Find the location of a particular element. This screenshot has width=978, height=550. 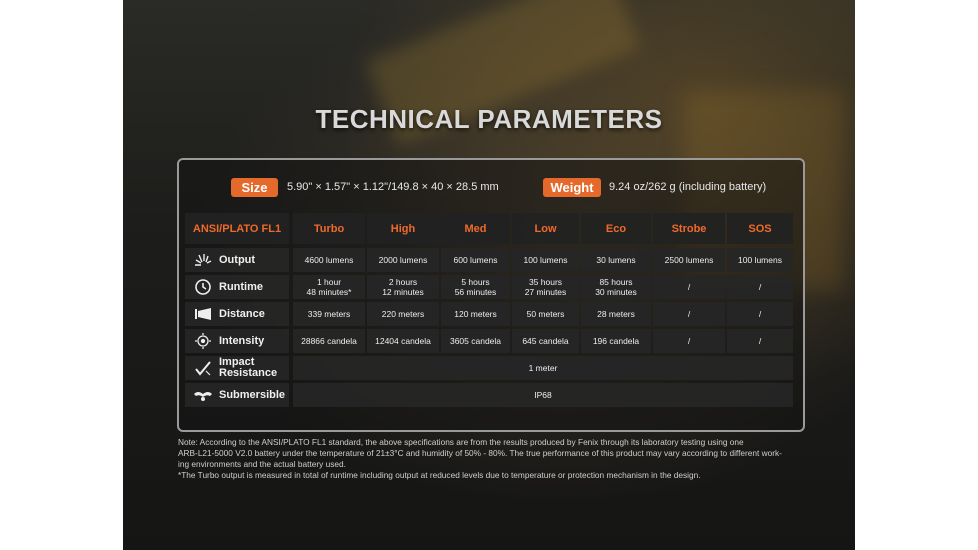

row-label-text: Runtime is located at coordinates (241, 286).